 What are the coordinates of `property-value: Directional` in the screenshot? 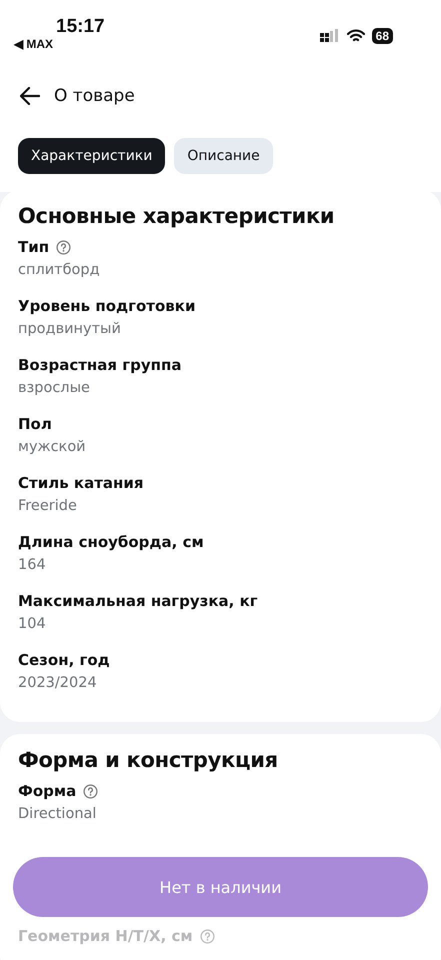 It's located at (58, 814).